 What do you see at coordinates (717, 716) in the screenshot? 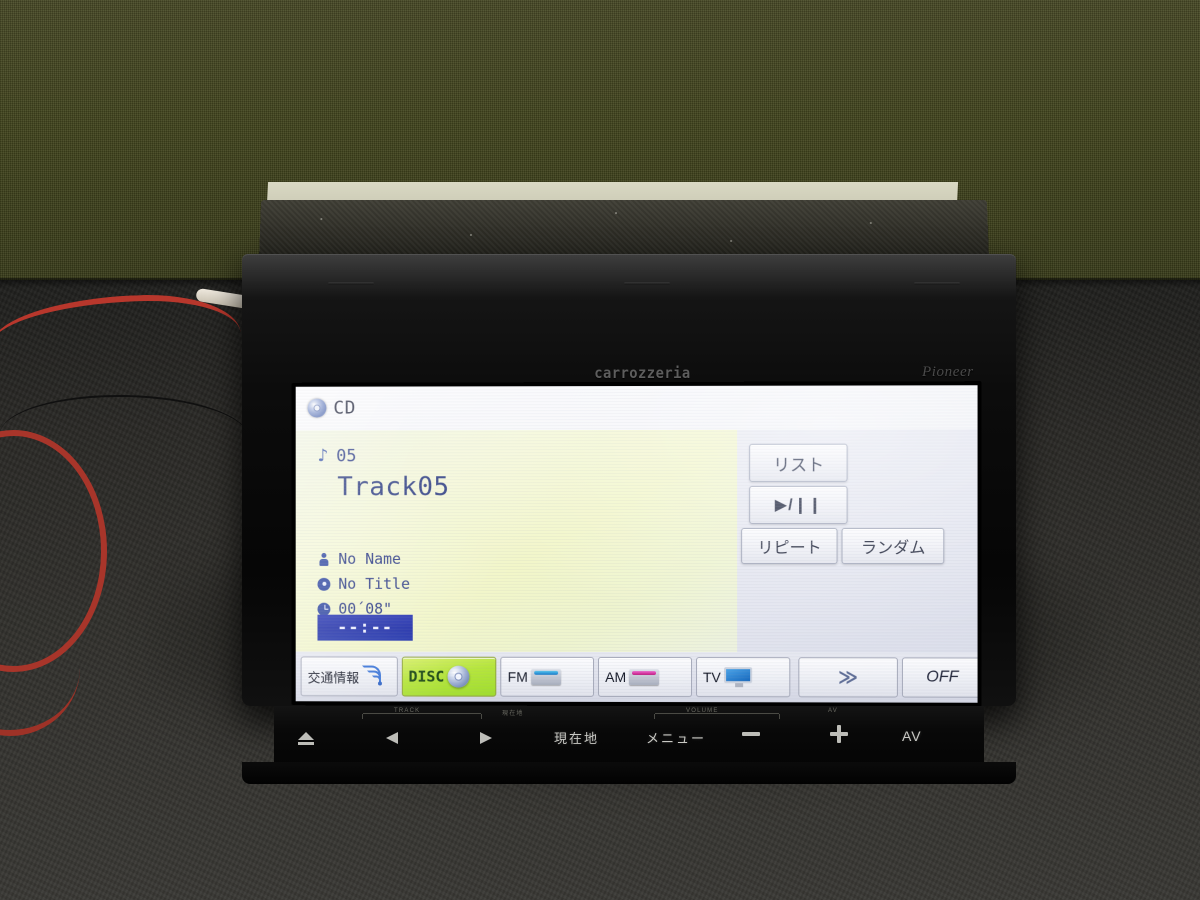
I see `volume-bracket` at bounding box center [717, 716].